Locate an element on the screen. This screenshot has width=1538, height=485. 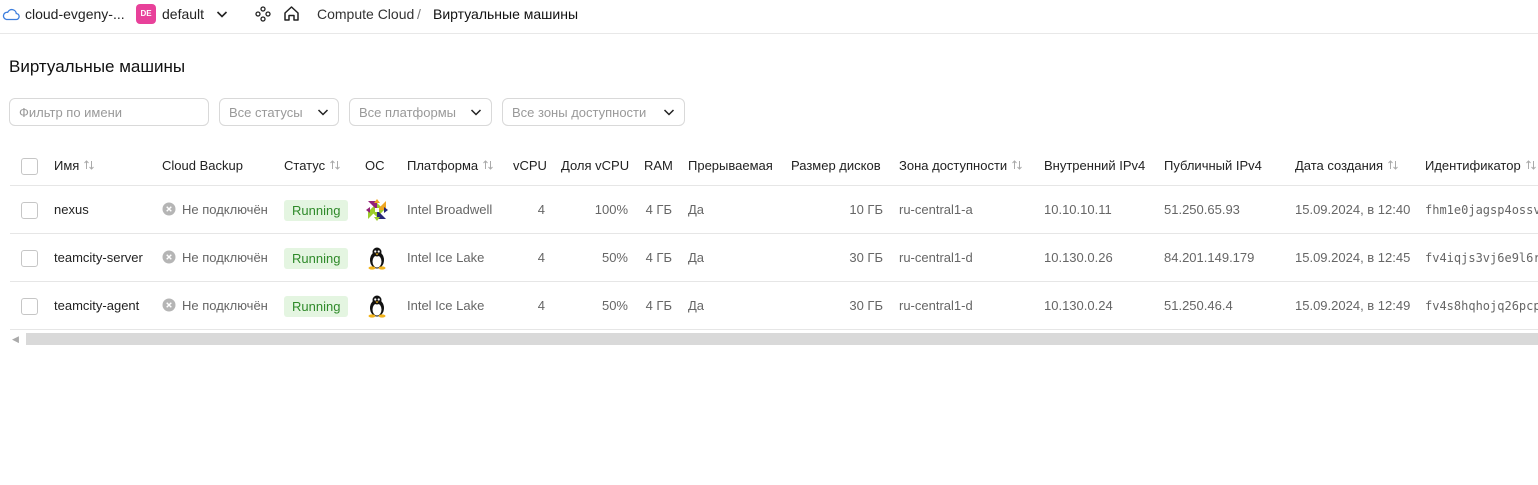
column-header-ram: RAM is located at coordinates (658, 165).